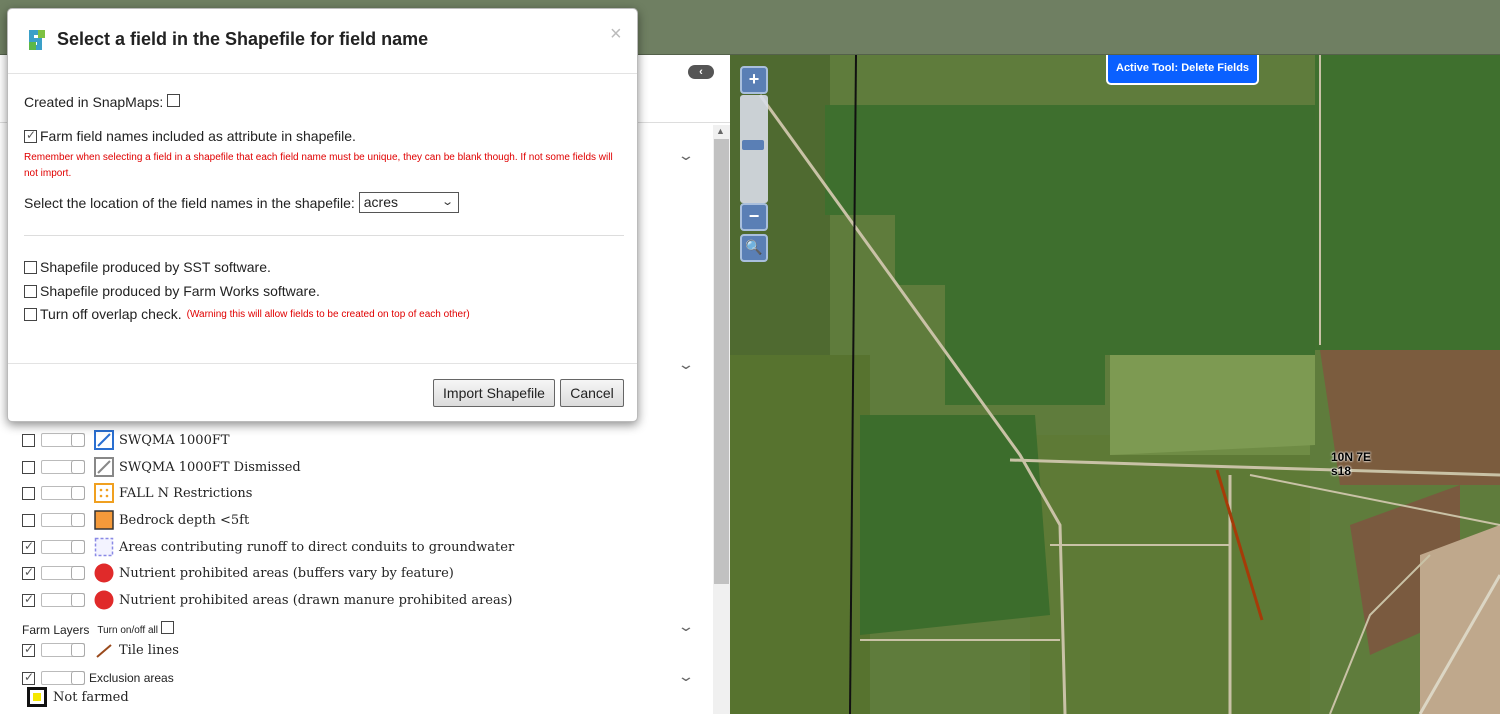  Describe the element at coordinates (94, 102) in the screenshot. I see `created-in-snapmaps-label: Created in SnapMaps:` at that location.